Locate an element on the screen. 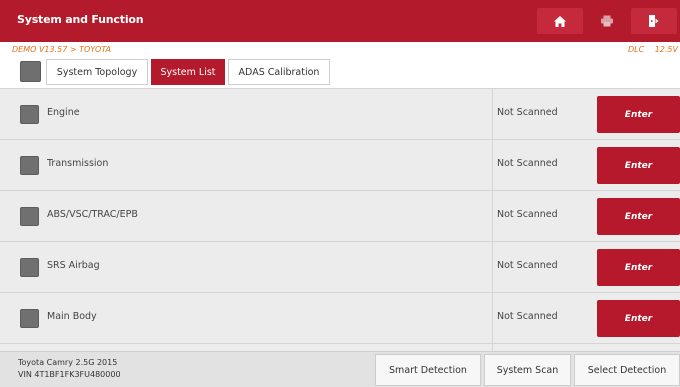 This screenshot has width=680, height=387. smart-detection-button: Smart Detection is located at coordinates (428, 370).